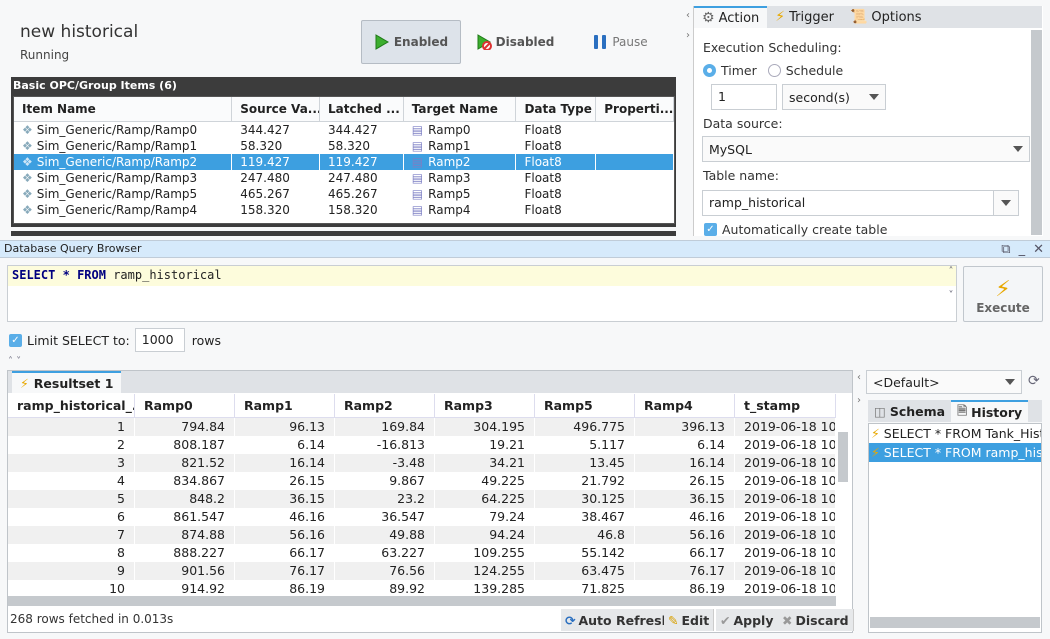 This screenshot has height=639, width=1050. I want to click on timer-radio, so click(709, 70).